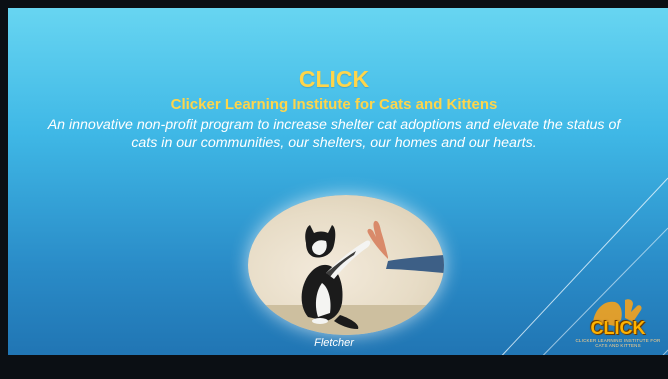  What do you see at coordinates (334, 367) in the screenshot?
I see `slide-bottom-border` at bounding box center [334, 367].